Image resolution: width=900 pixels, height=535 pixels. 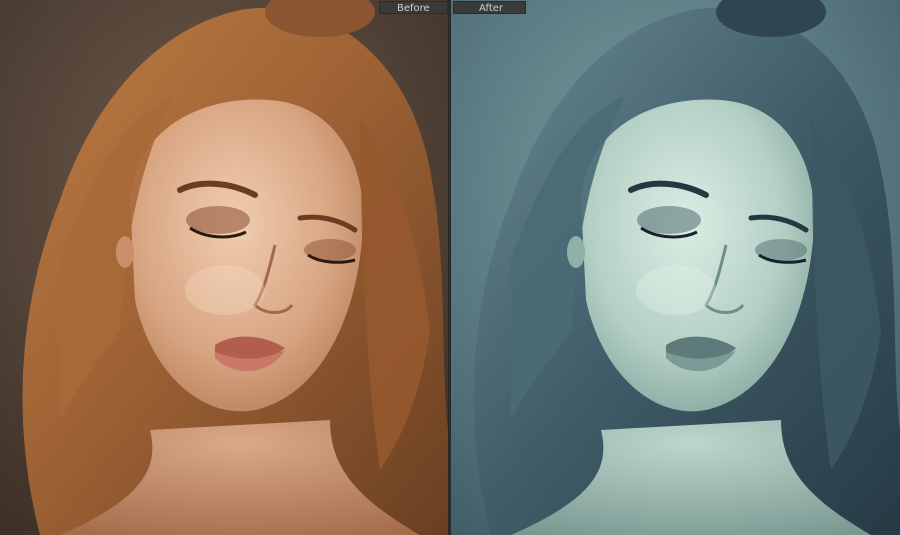 I want to click on before-label: Before, so click(x=413, y=7).